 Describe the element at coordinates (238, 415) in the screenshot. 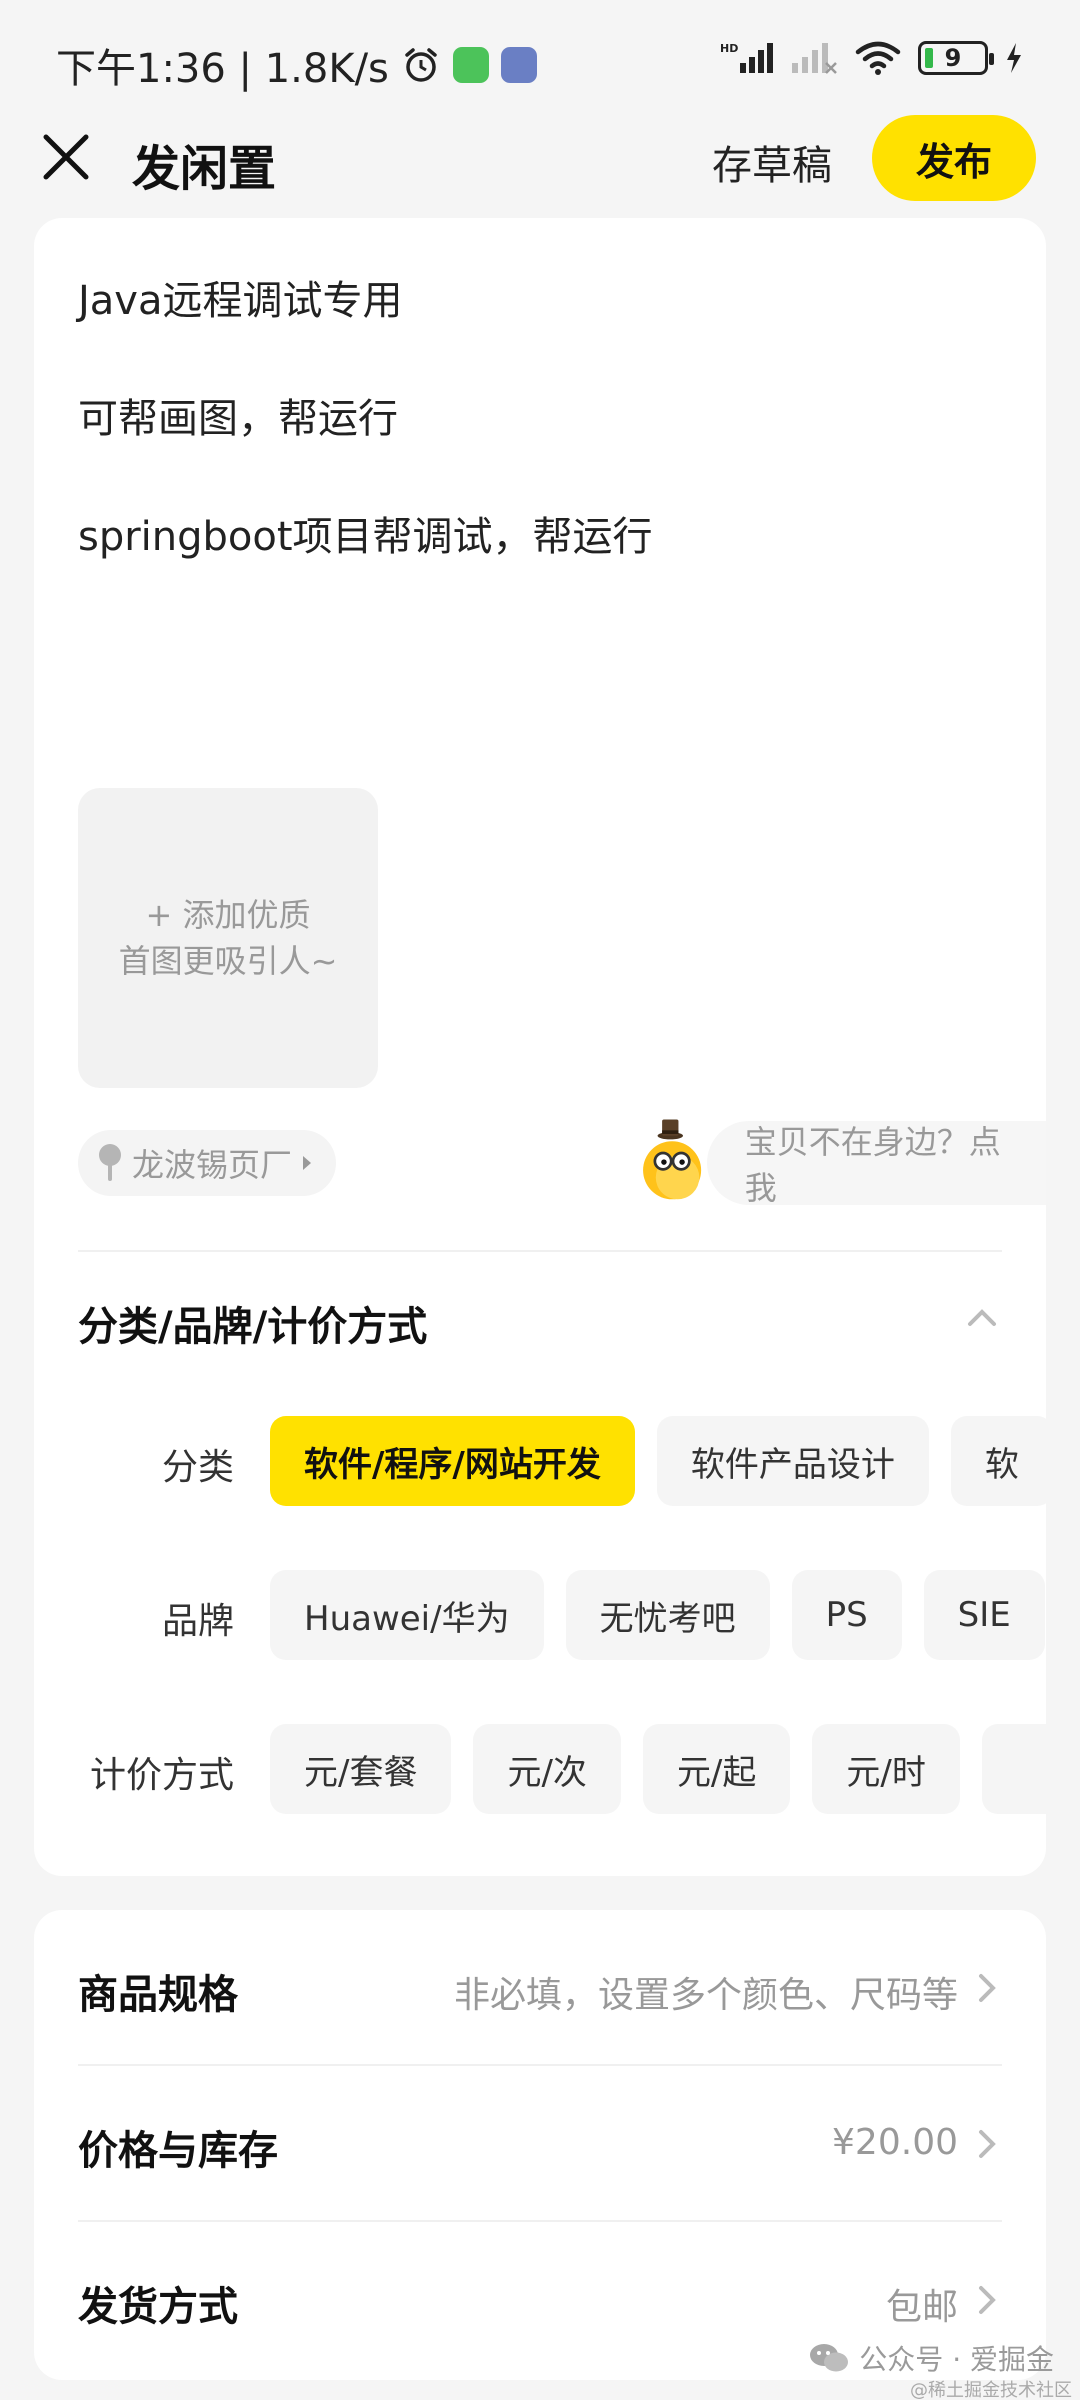

I see `description-line: 可帮画图，帮运行` at that location.